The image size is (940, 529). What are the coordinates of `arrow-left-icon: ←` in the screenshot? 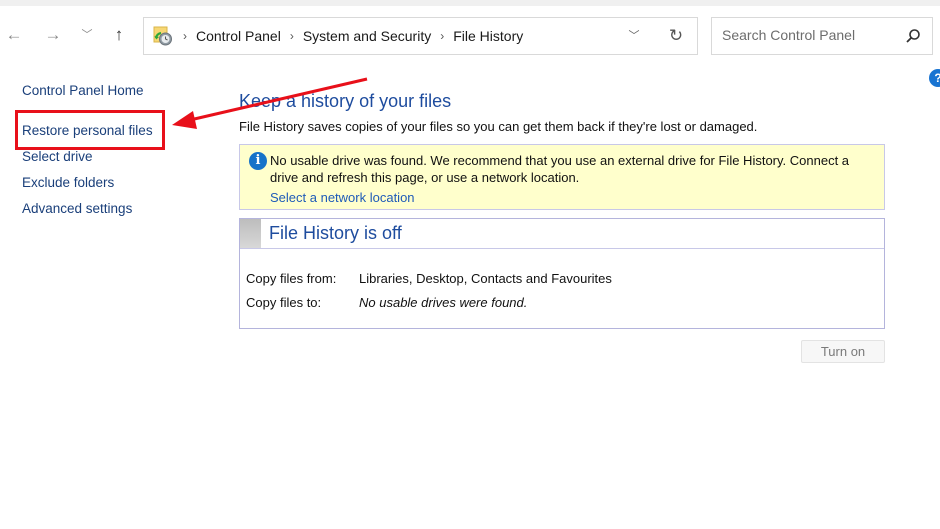 It's located at (14, 34).